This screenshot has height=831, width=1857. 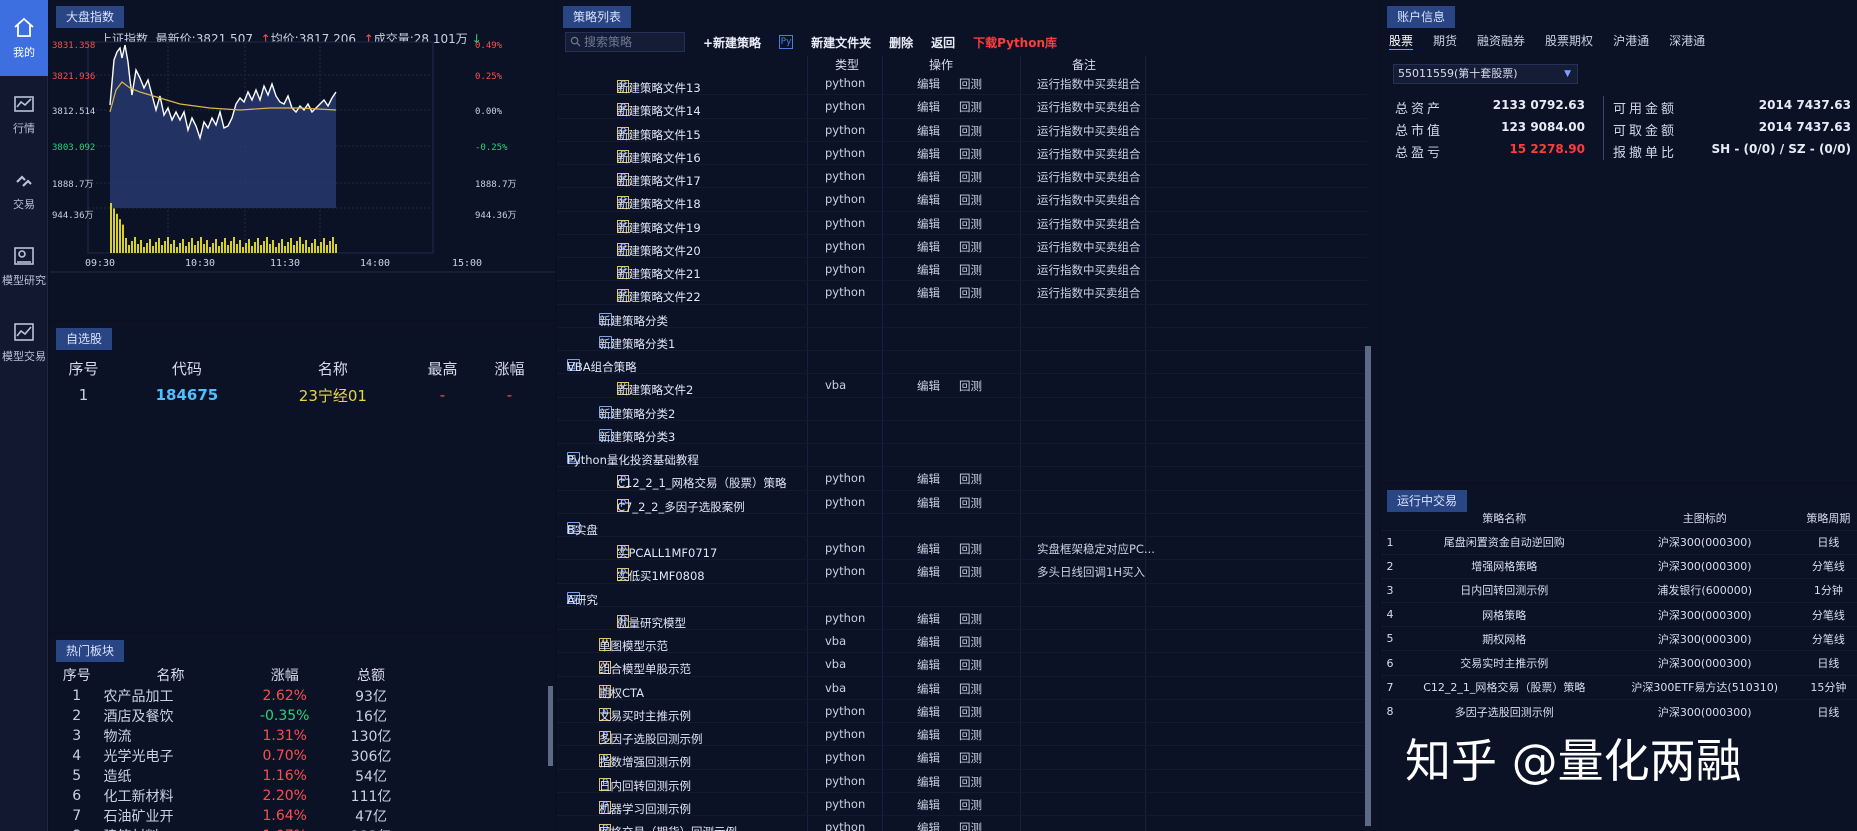 What do you see at coordinates (442, 368) in the screenshot?
I see `watch-header-3: 最高` at bounding box center [442, 368].